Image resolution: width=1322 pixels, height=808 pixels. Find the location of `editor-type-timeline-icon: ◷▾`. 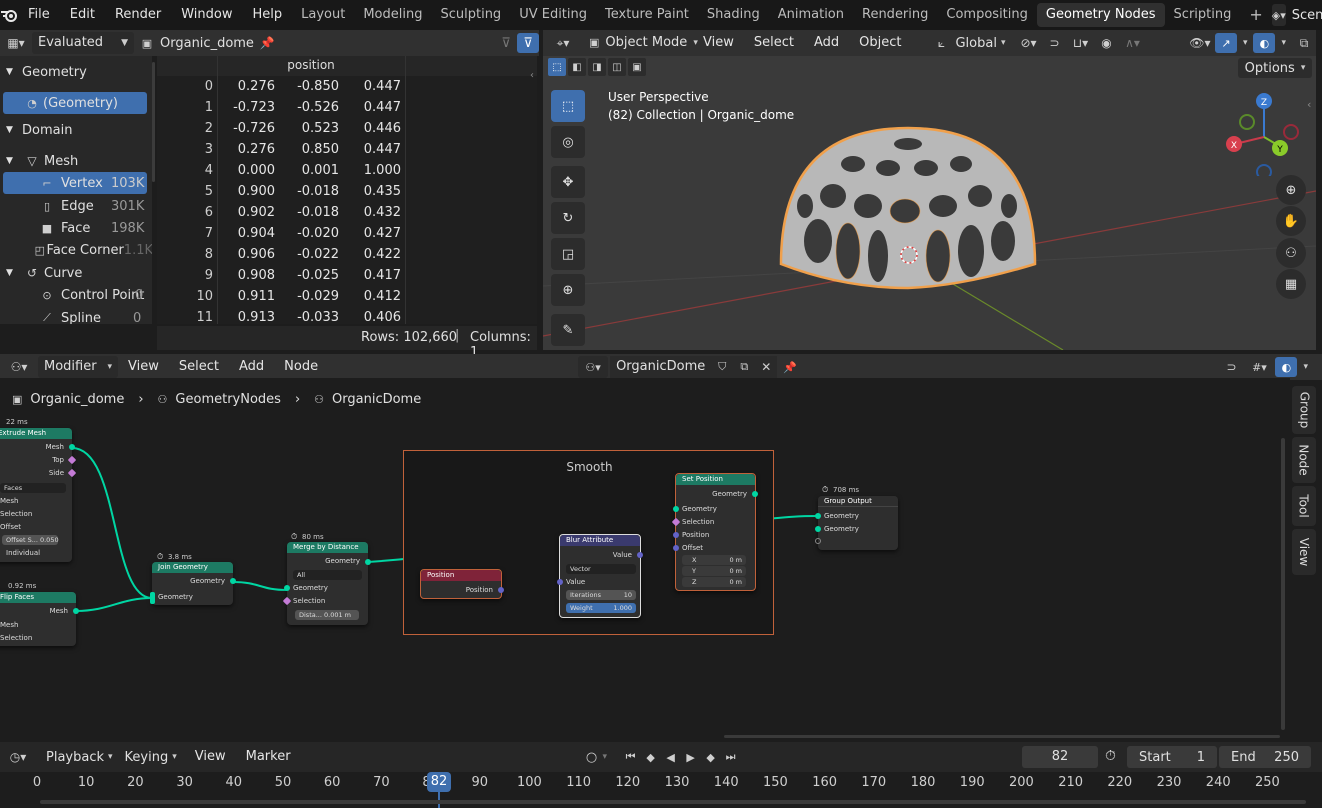

editor-type-timeline-icon: ◷▾ is located at coordinates (18, 757).